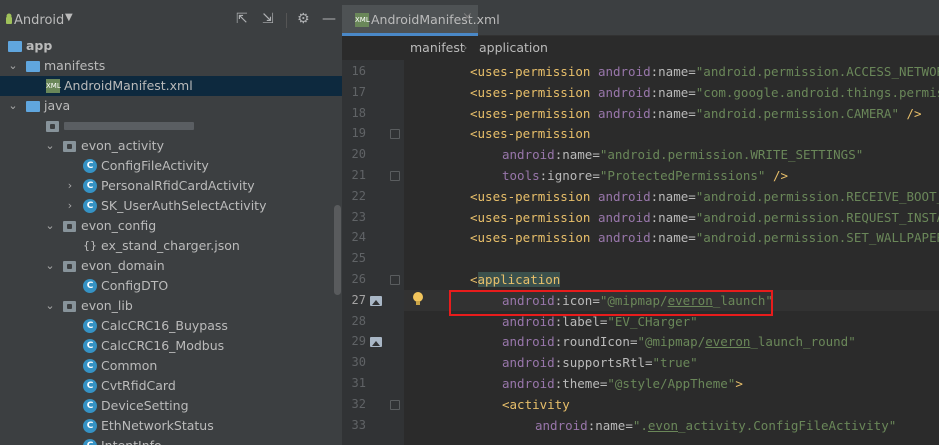  Describe the element at coordinates (171, 346) in the screenshot. I see `tree-item-calccrc16_modbus: C CalcCRC16_Modbus` at that location.